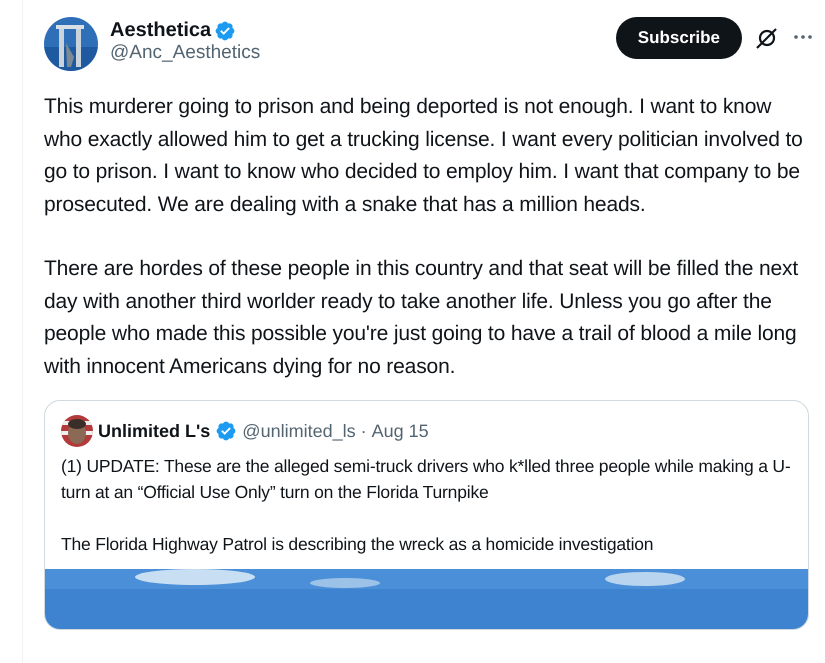 The width and height of the screenshot is (825, 663). Describe the element at coordinates (299, 431) in the screenshot. I see `quoted-author-handle: @unlimited_ls` at that location.